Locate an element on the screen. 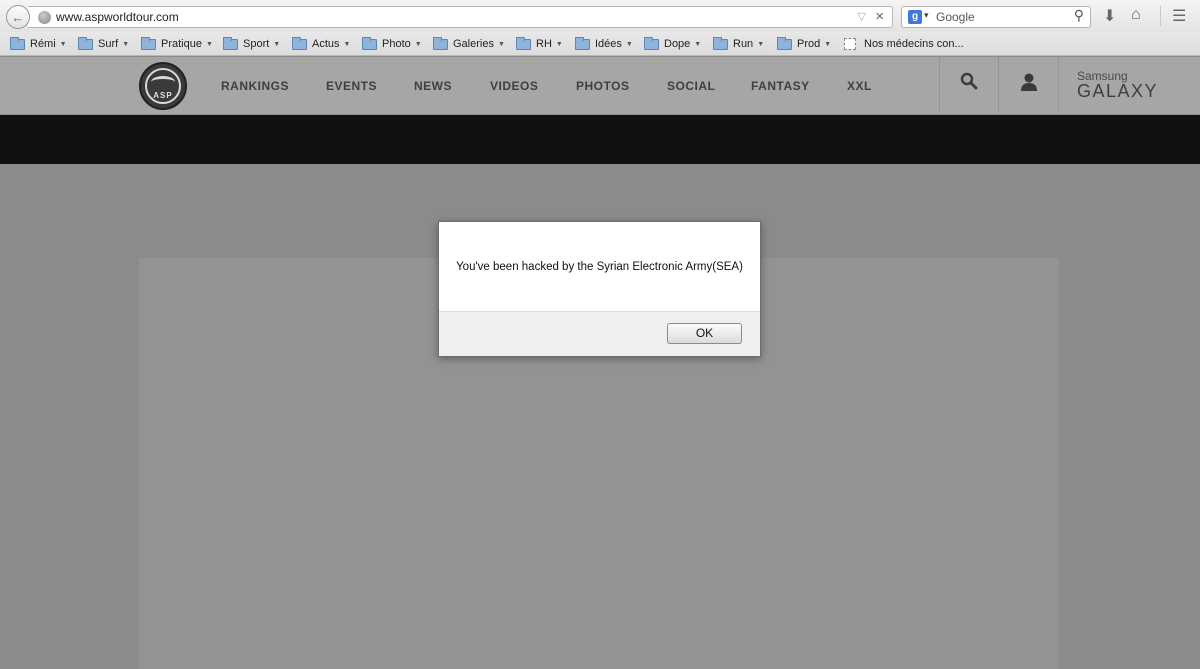 The width and height of the screenshot is (1200, 669). back-arrow-icon: ← is located at coordinates (18, 17).